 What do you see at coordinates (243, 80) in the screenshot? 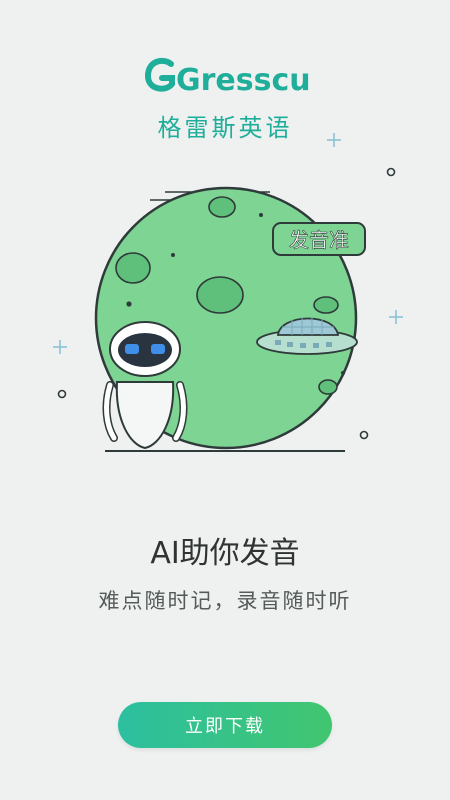
I see `logo-wordmark: Gresscup` at bounding box center [243, 80].